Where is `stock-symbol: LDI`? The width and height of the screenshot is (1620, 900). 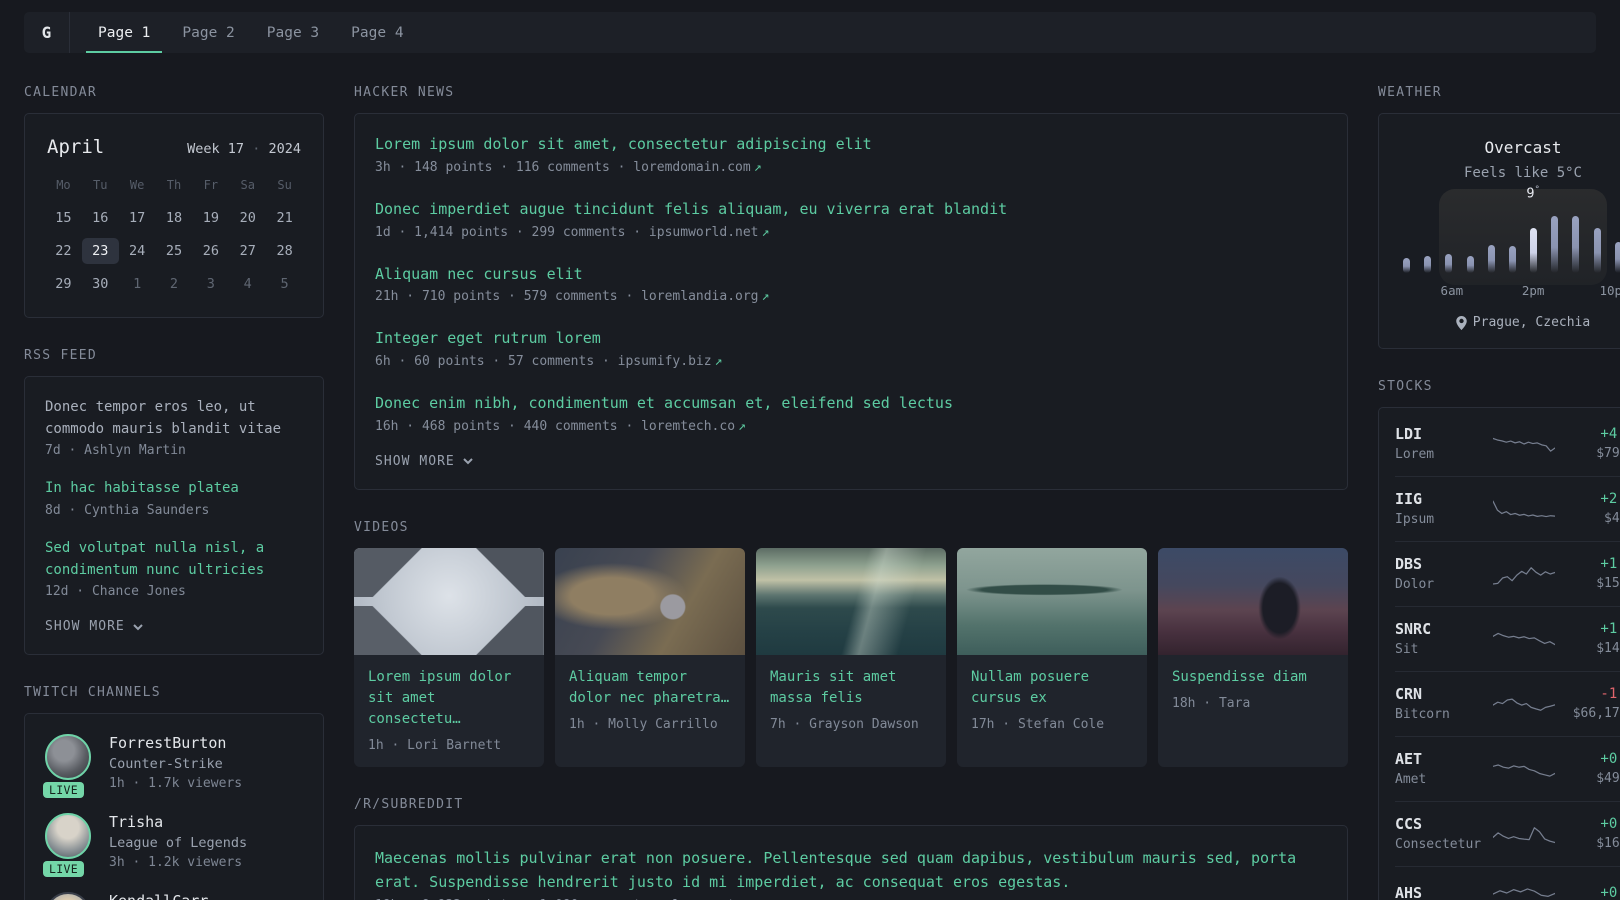
stock-symbol: LDI is located at coordinates (1408, 434).